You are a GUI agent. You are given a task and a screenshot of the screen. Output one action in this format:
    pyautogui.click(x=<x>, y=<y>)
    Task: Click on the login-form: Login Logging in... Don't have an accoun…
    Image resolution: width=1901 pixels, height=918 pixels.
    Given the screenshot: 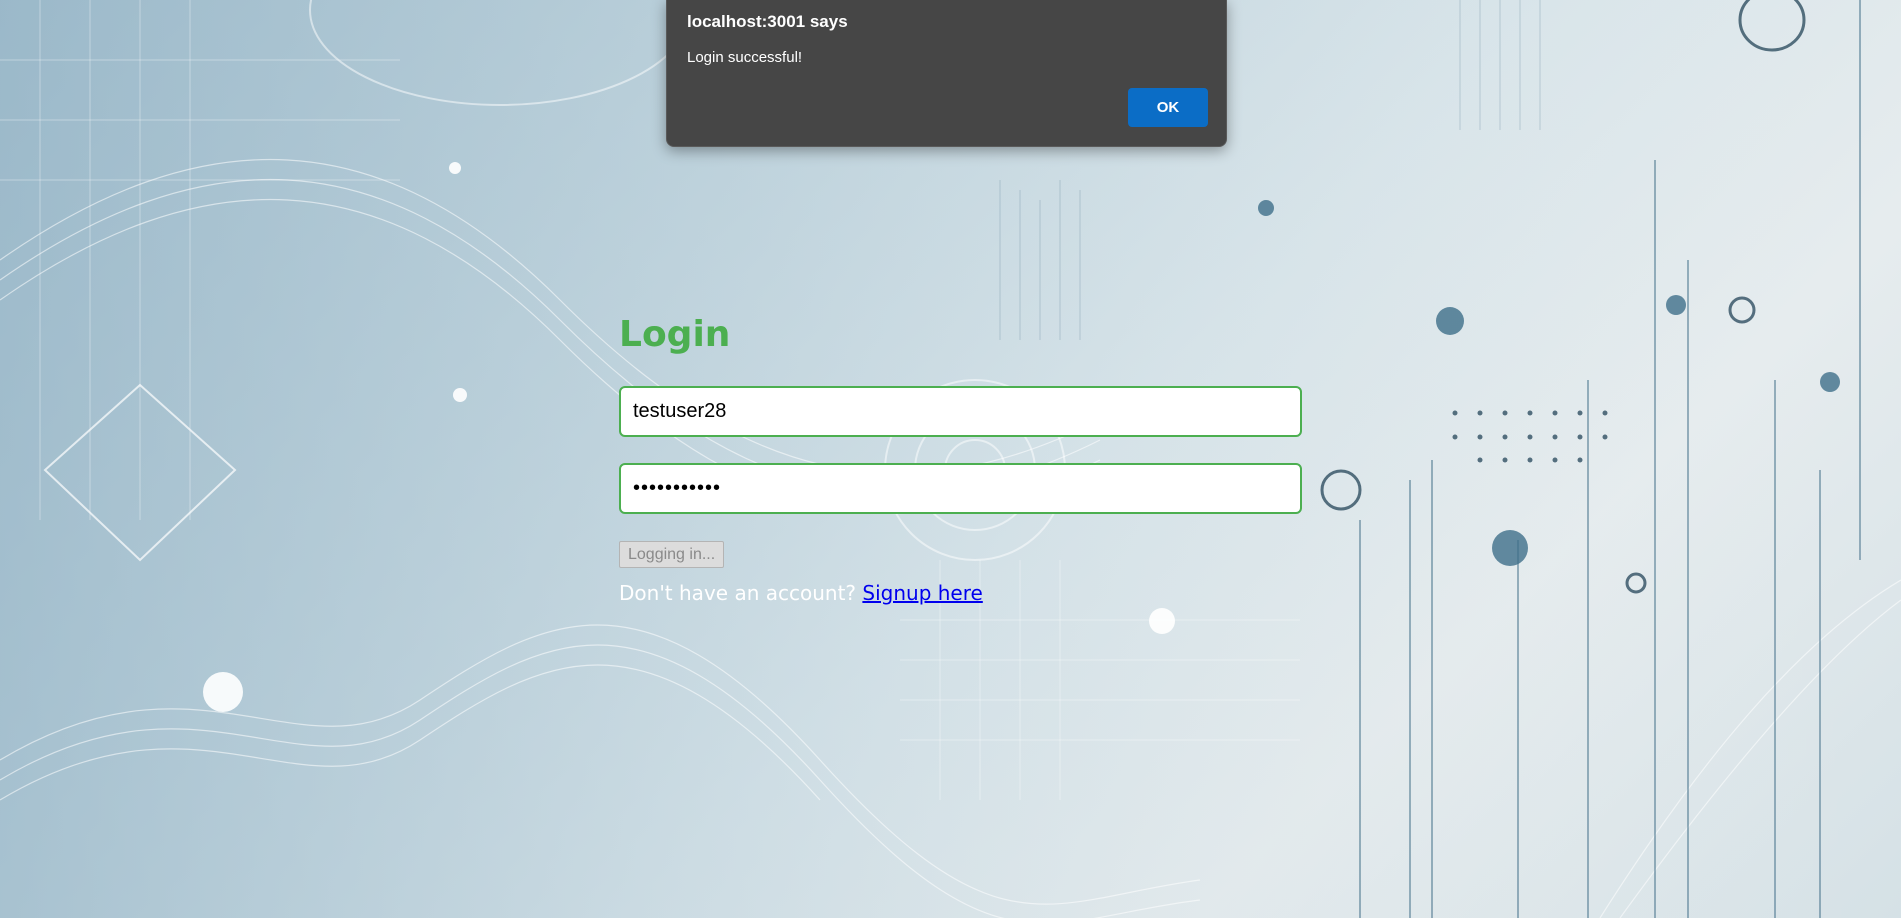 What is the action you would take?
    pyautogui.click(x=960, y=456)
    